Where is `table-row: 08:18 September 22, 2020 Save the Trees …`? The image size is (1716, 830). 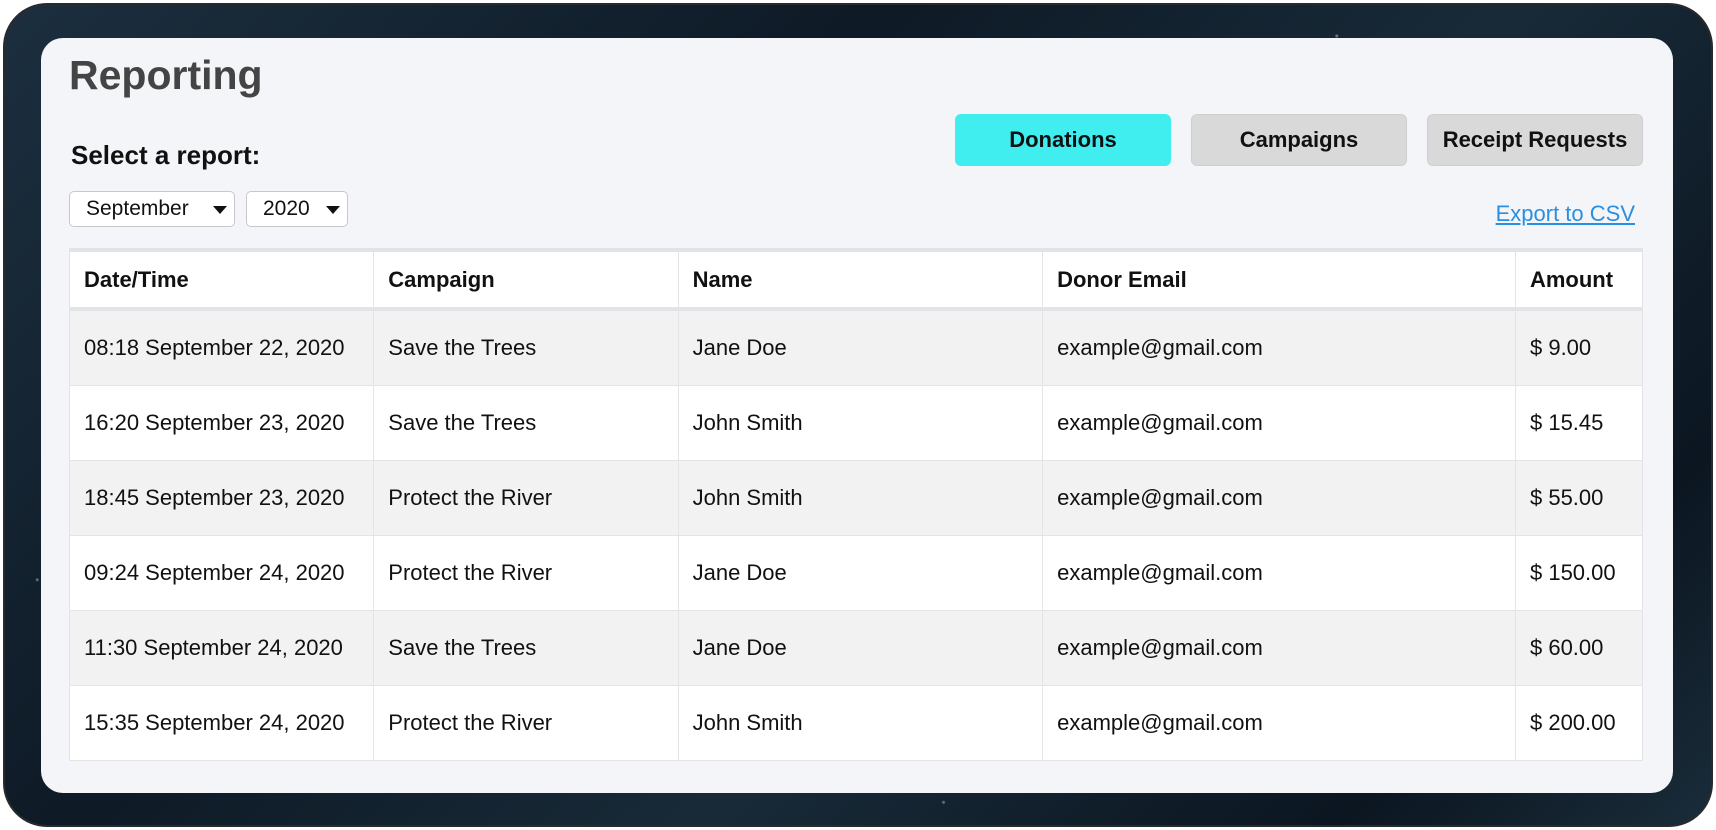 table-row: 08:18 September 22, 2020 Save the Trees … is located at coordinates (856, 347).